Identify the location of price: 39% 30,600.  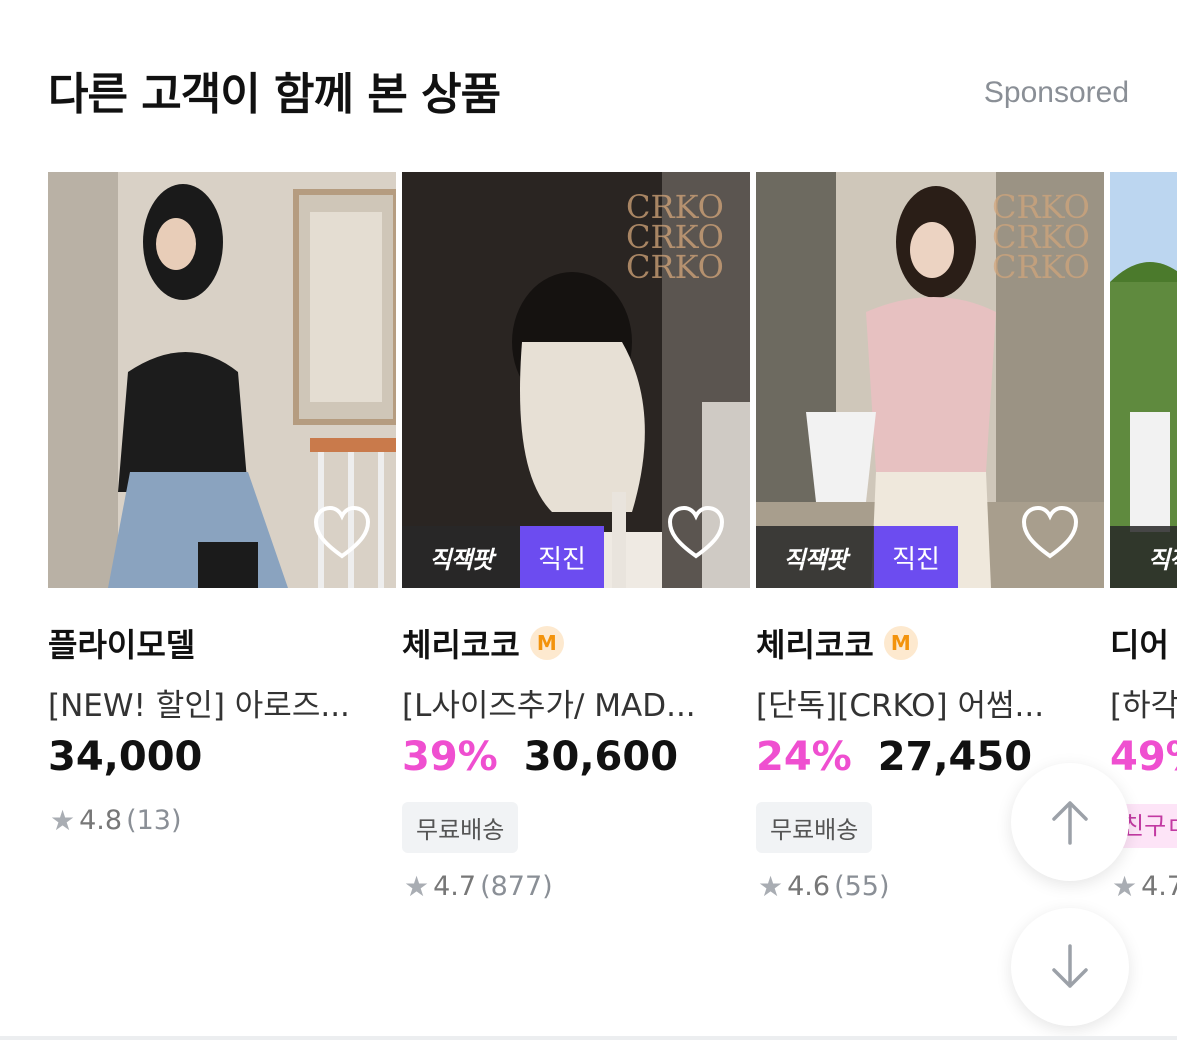
(540, 757).